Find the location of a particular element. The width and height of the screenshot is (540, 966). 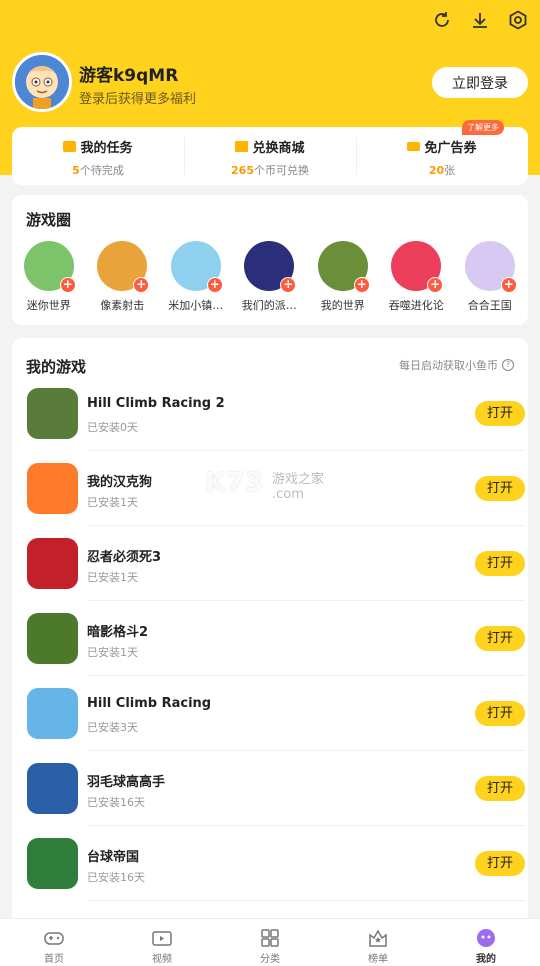

stat-tasks-suffix: 个待完成 is located at coordinates (101, 170).